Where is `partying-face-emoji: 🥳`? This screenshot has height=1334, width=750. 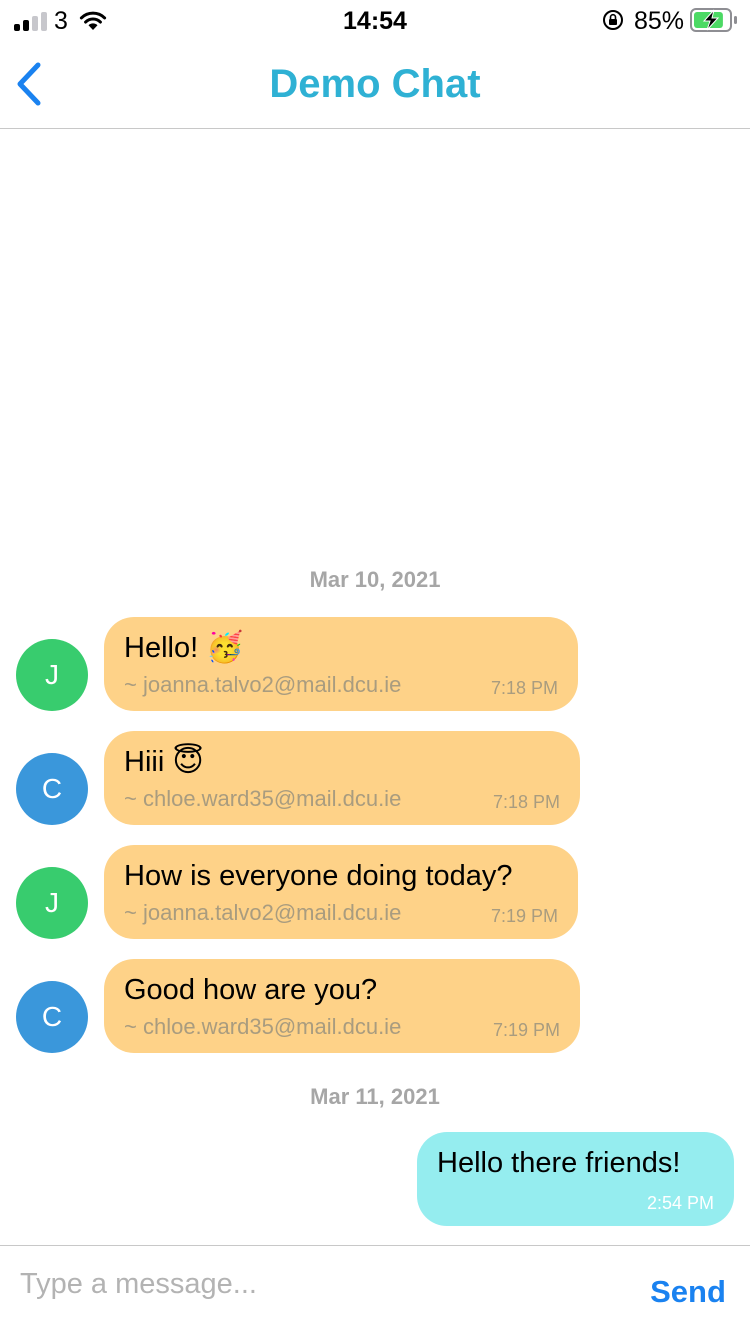
partying-face-emoji: 🥳 is located at coordinates (225, 647).